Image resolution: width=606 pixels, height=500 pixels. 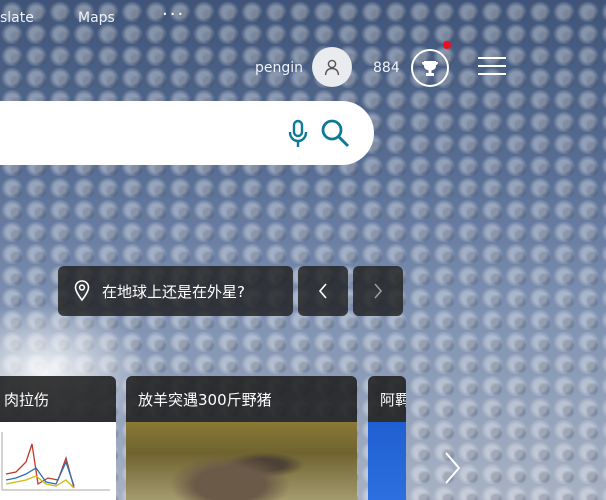 I want to click on next-image-button, so click(x=378, y=291).